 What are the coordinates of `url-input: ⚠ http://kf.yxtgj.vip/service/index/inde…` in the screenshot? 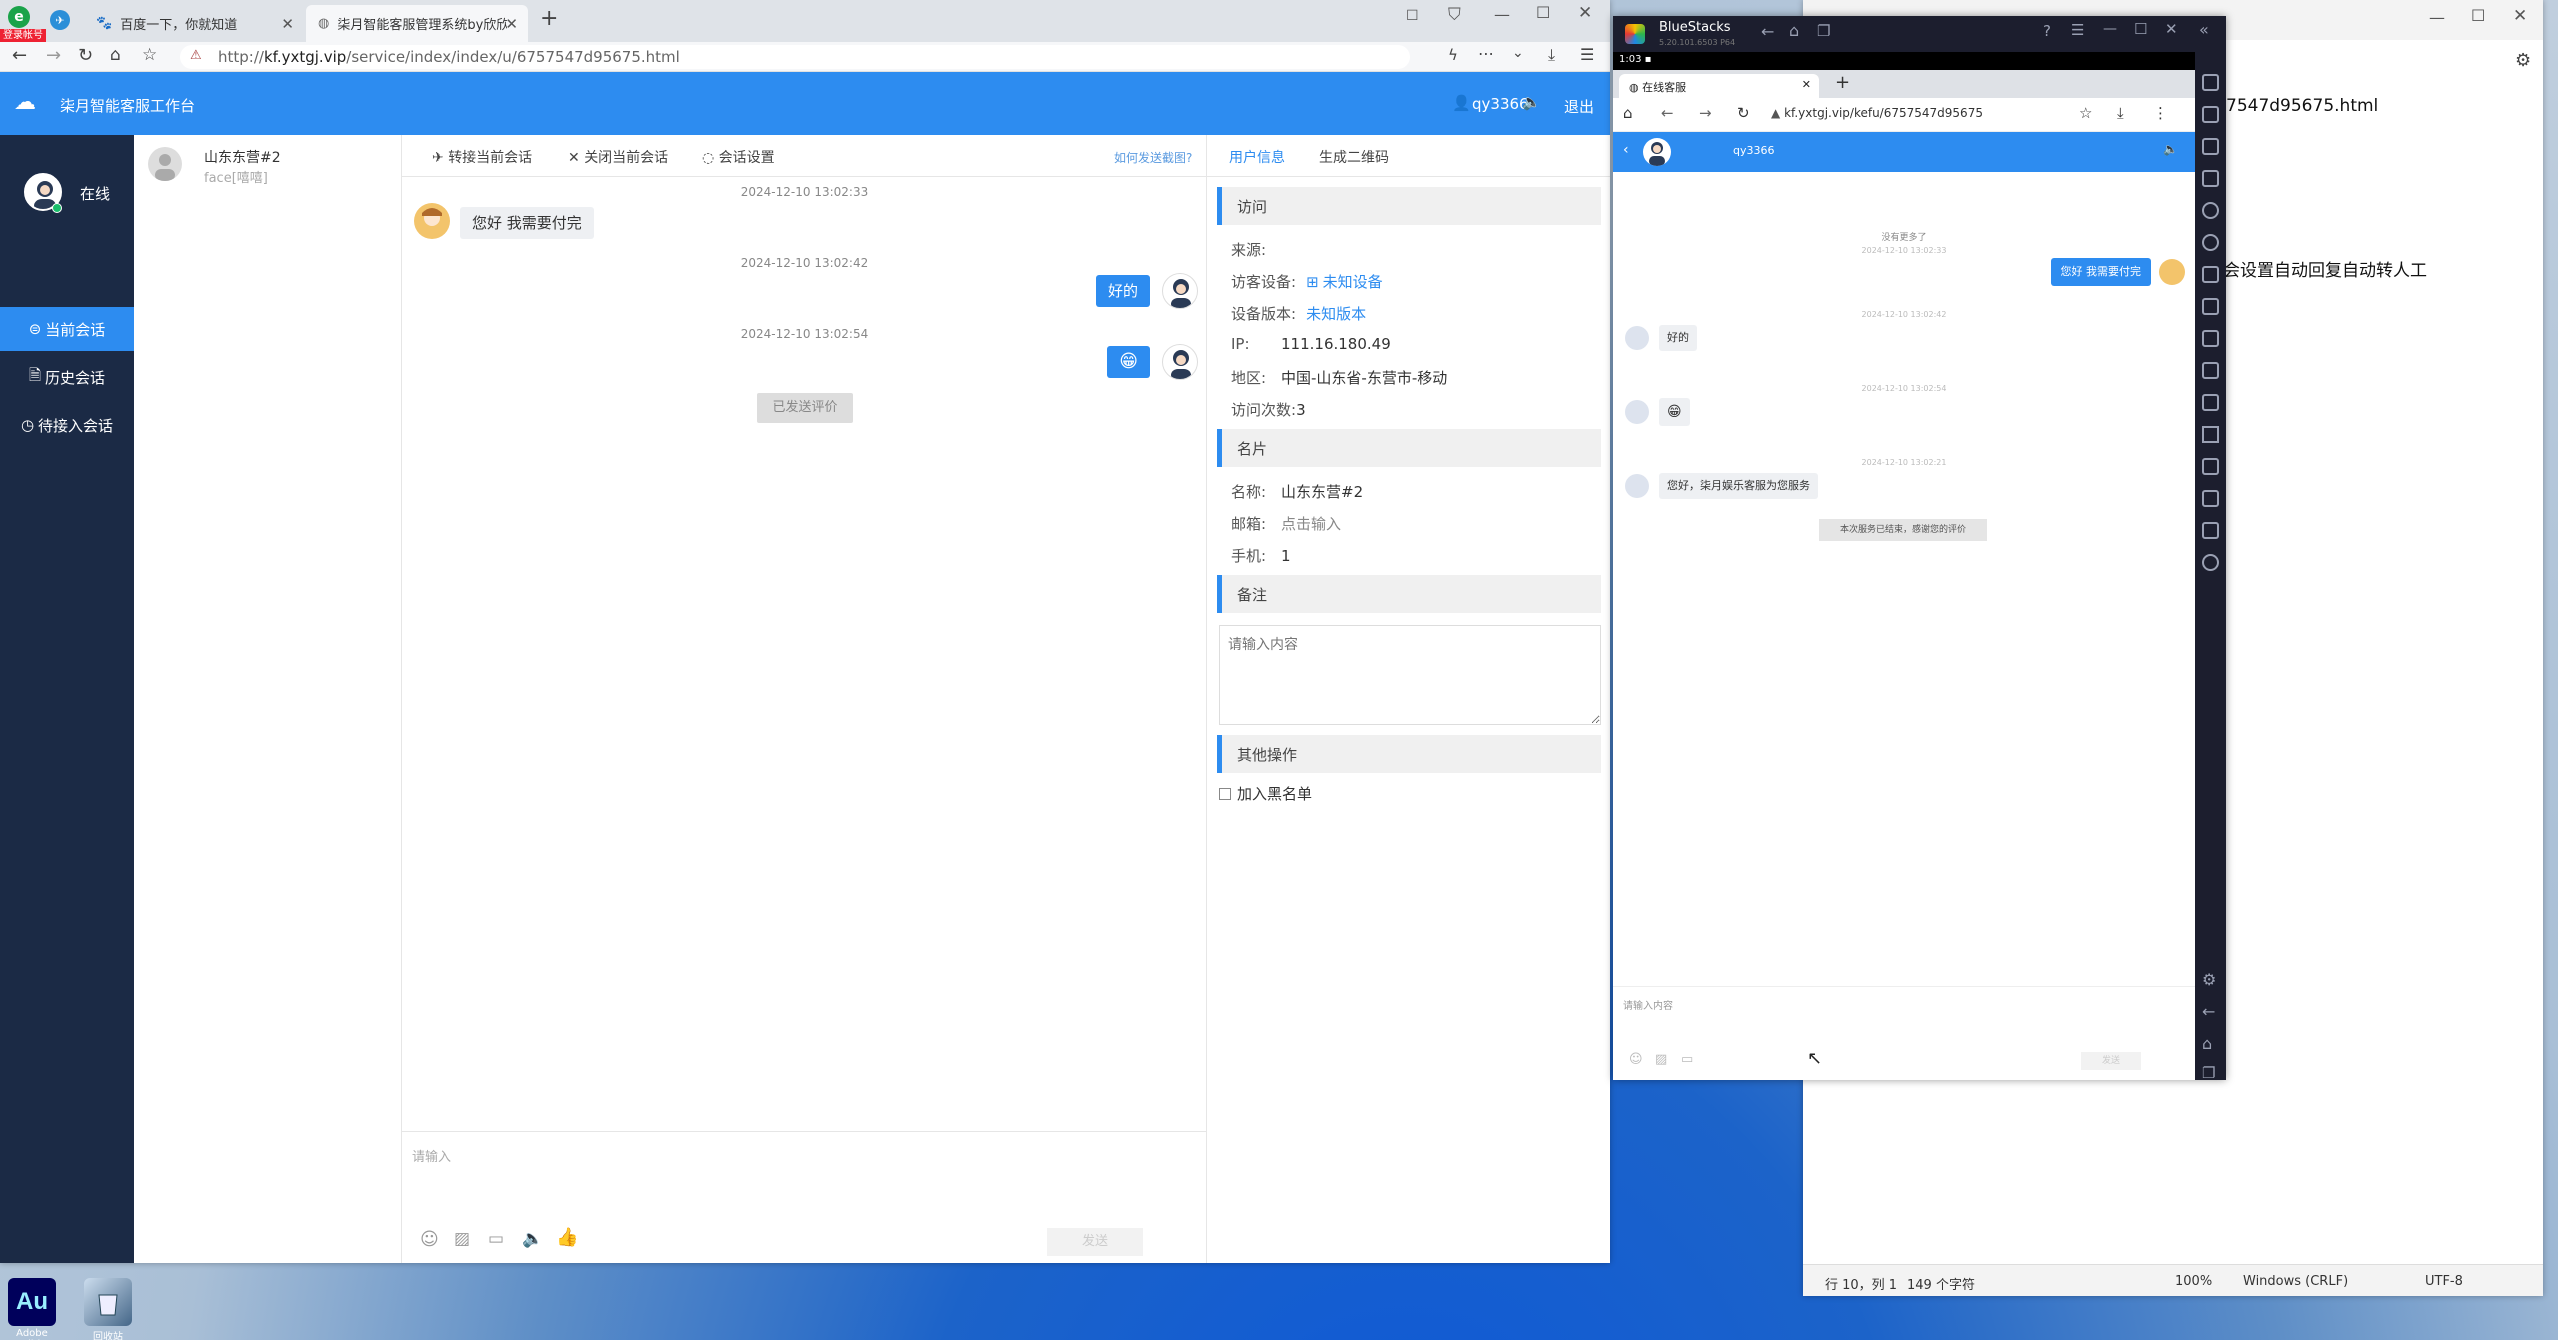 It's located at (795, 57).